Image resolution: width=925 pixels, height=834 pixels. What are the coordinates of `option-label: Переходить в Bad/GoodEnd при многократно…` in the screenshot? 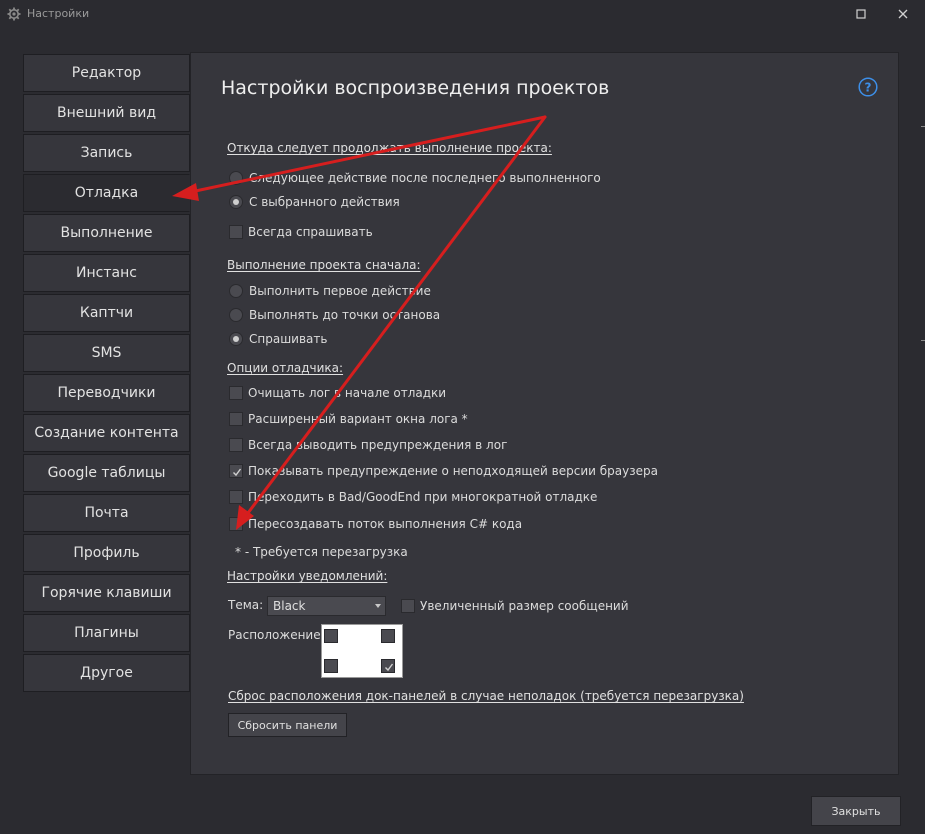 It's located at (423, 497).